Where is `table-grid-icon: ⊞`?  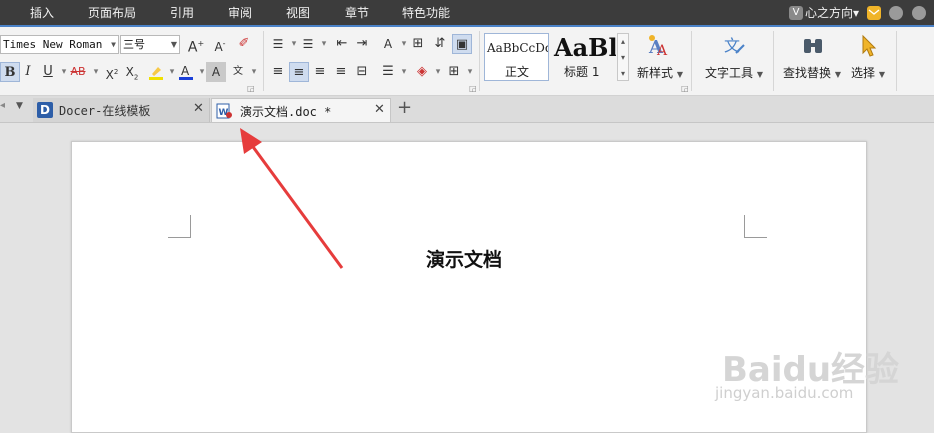 table-grid-icon: ⊞ is located at coordinates (418, 44).